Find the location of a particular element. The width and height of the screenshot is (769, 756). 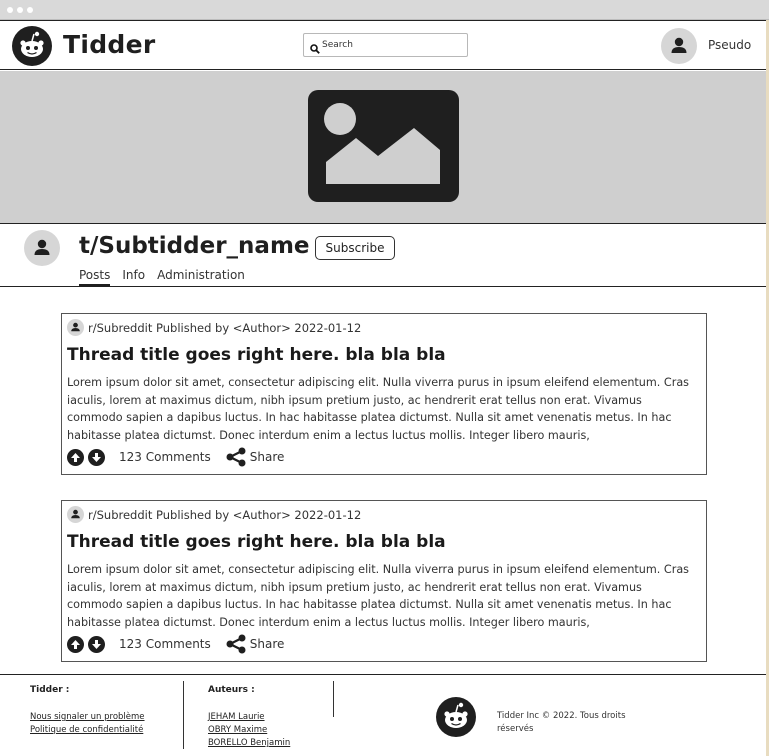

subreddit-tabs: Posts Info Administration is located at coordinates (162, 277).